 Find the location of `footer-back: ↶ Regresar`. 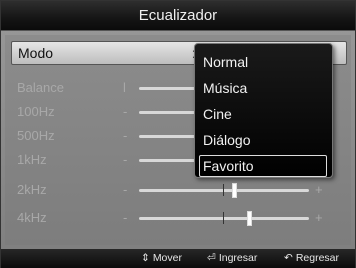

footer-back: ↶ Regresar is located at coordinates (311, 258).